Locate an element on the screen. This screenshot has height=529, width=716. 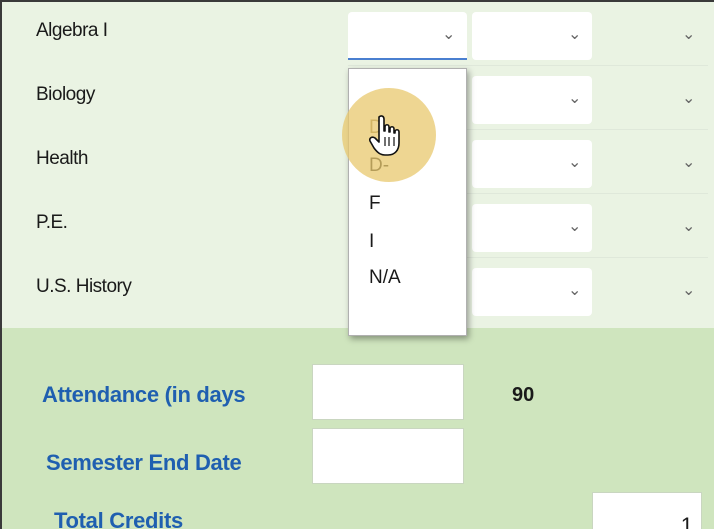
attendance-value: 90 is located at coordinates (523, 395).